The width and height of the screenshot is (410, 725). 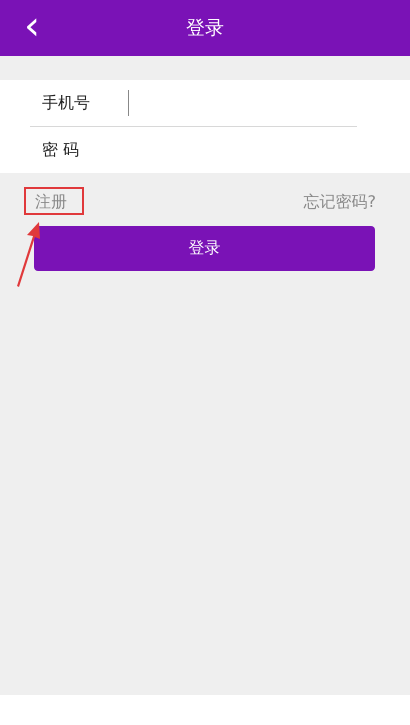 I want to click on back-button: ‹, so click(x=32, y=26).